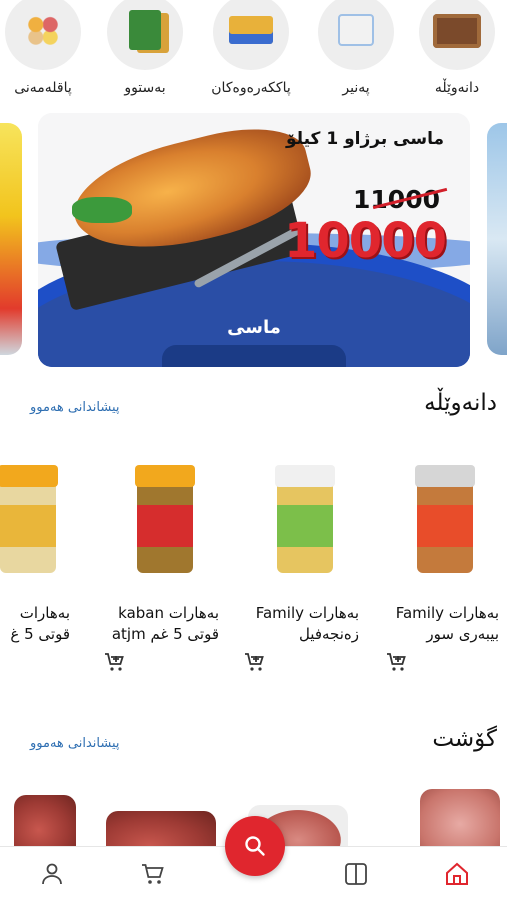 The width and height of the screenshot is (507, 900). What do you see at coordinates (497, 239) in the screenshot?
I see `next-banner-peek` at bounding box center [497, 239].